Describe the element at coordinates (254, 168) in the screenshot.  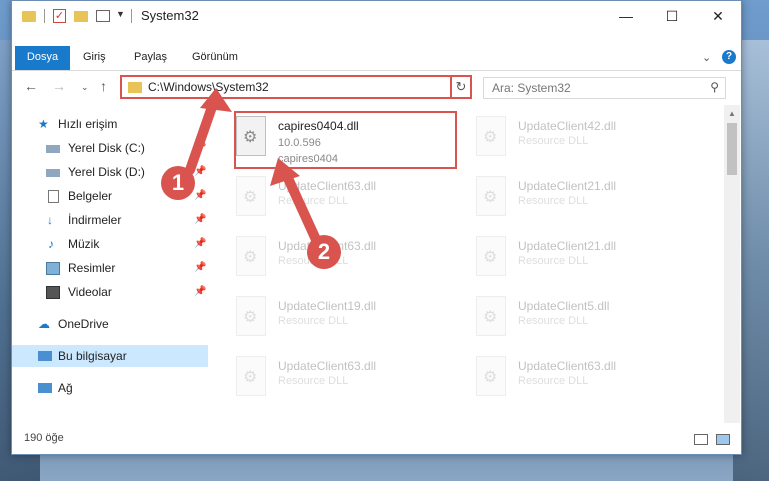
I see `annotation-arrows` at that location.